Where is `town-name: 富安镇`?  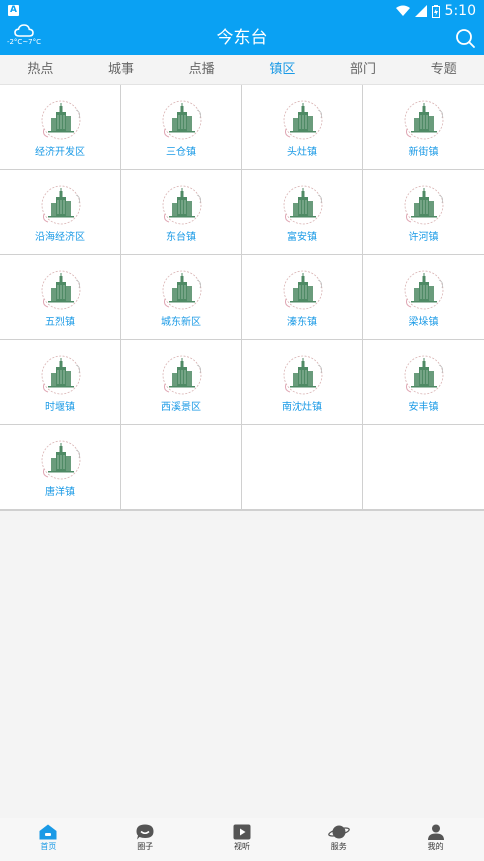
town-name: 富安镇 is located at coordinates (302, 237).